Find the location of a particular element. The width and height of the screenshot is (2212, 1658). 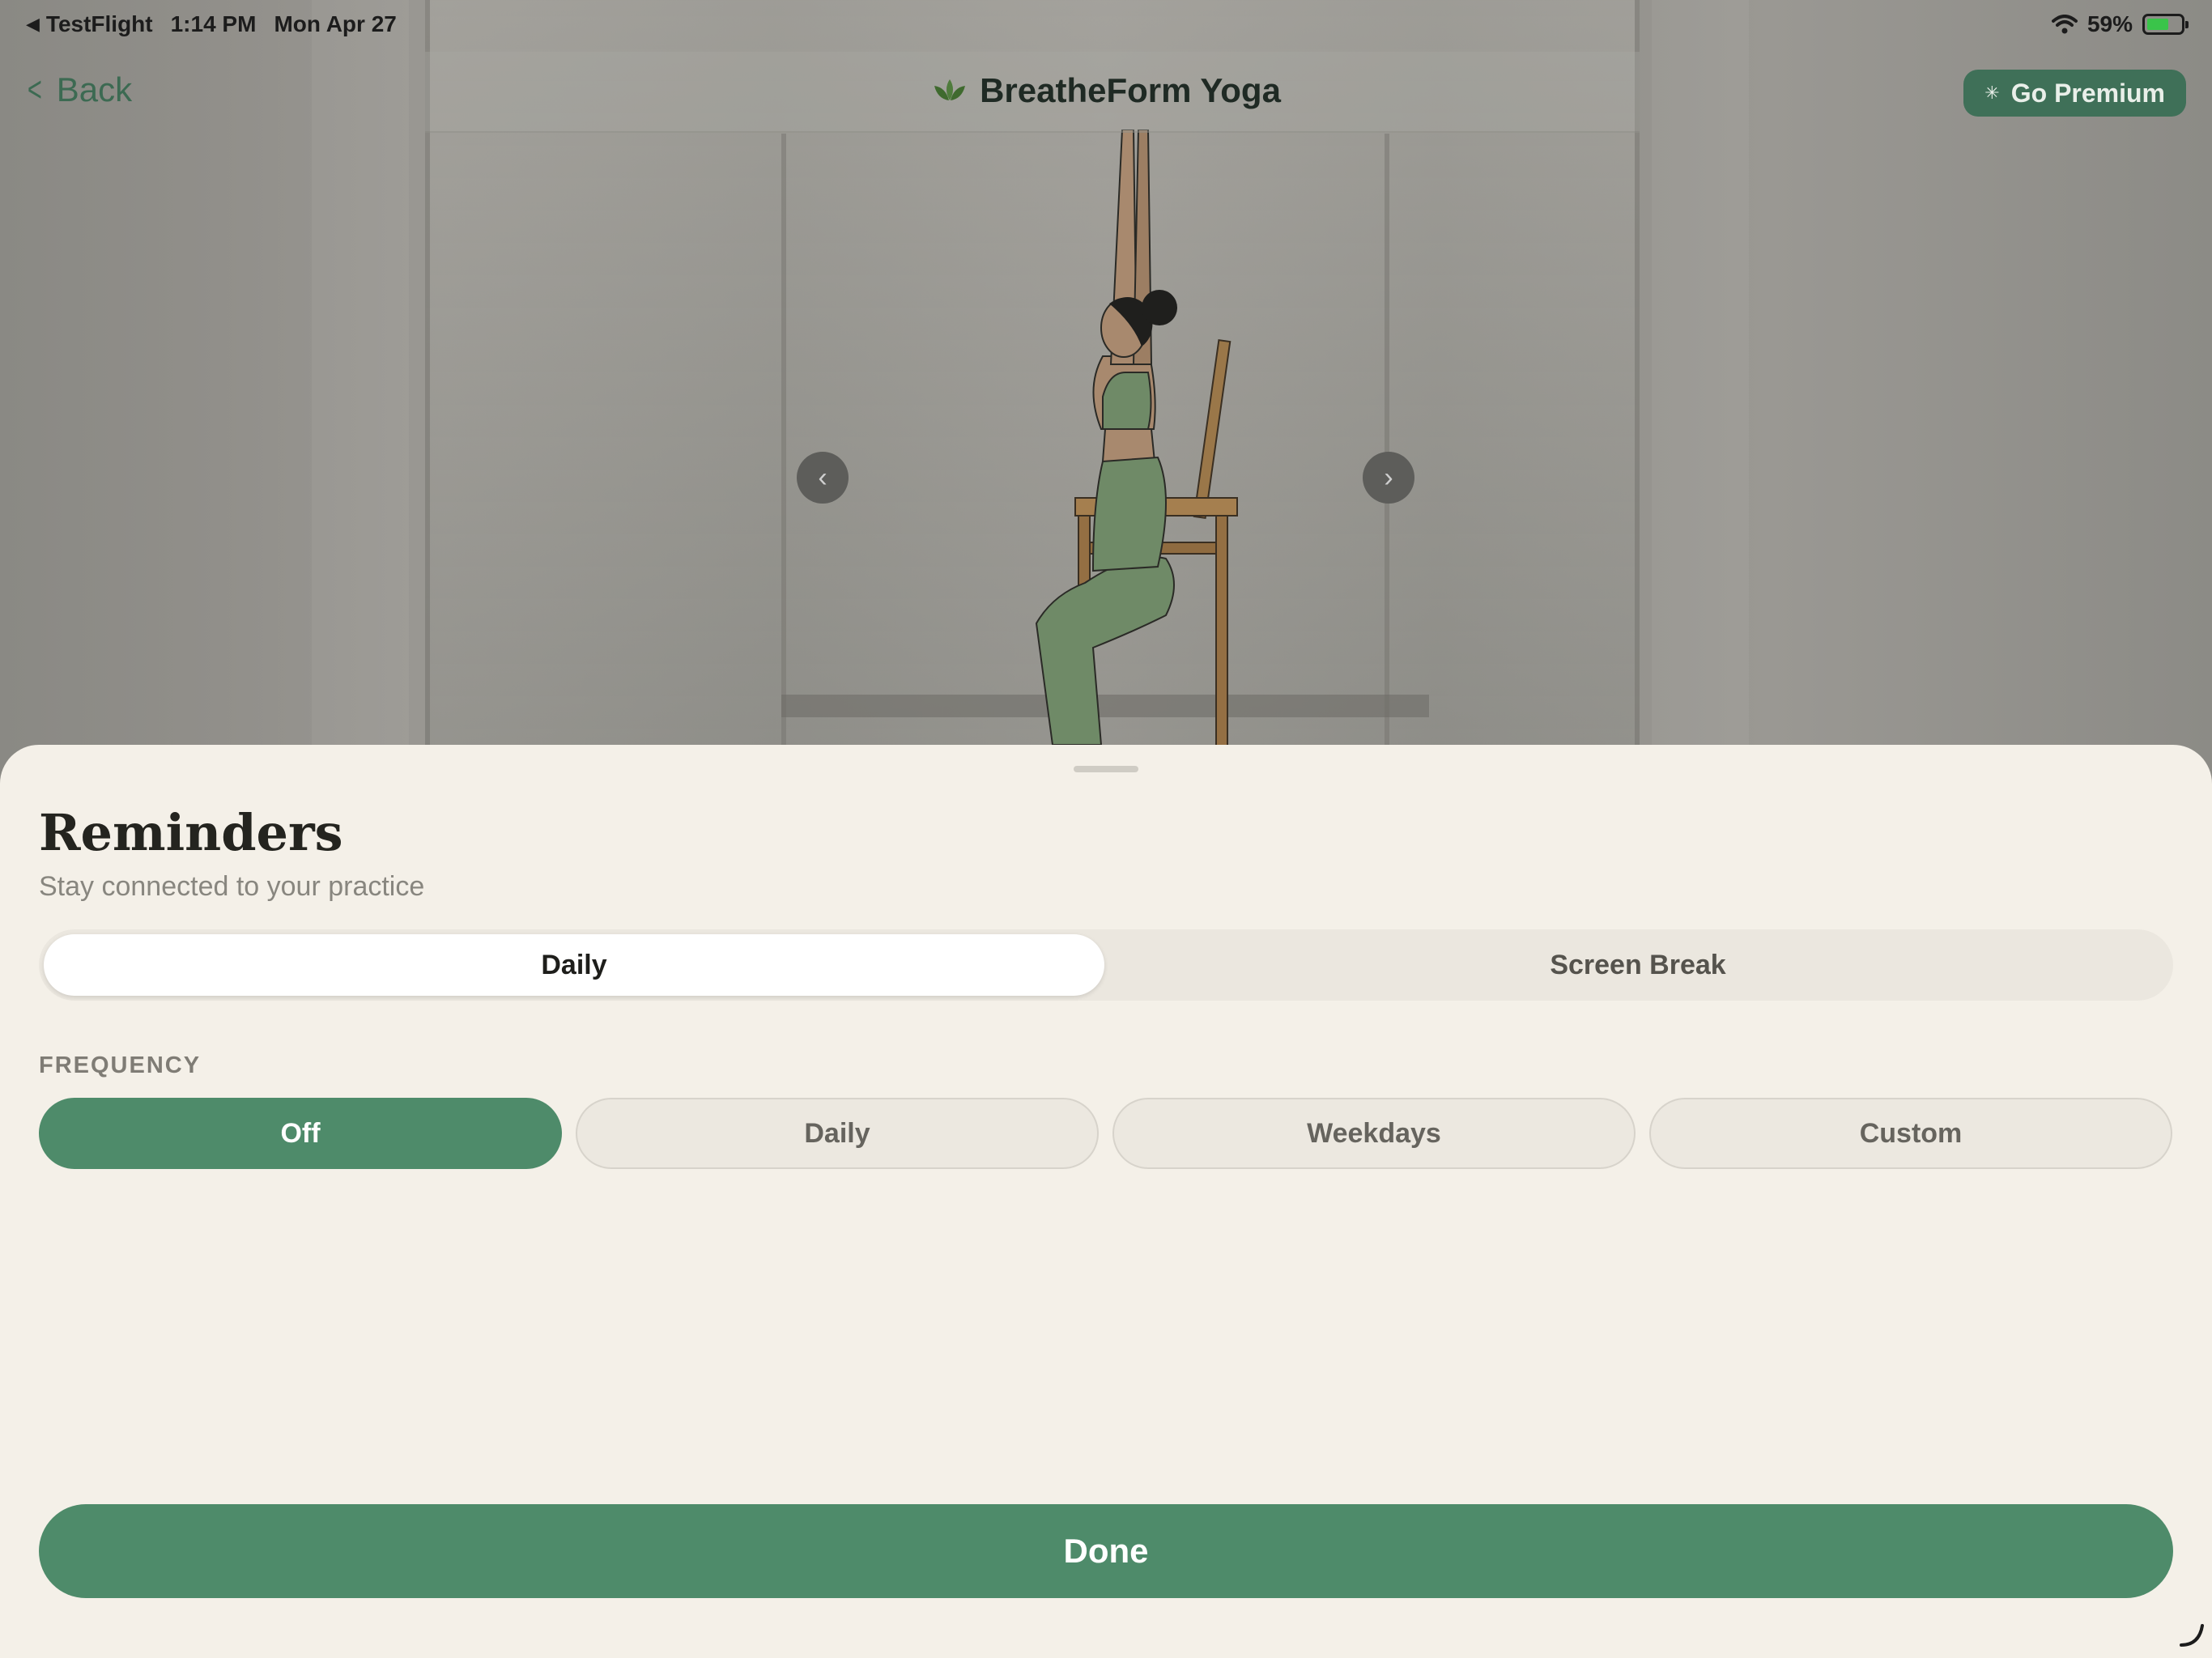

frequency-options: Off Daily Weekdays Custom is located at coordinates (1106, 1133).